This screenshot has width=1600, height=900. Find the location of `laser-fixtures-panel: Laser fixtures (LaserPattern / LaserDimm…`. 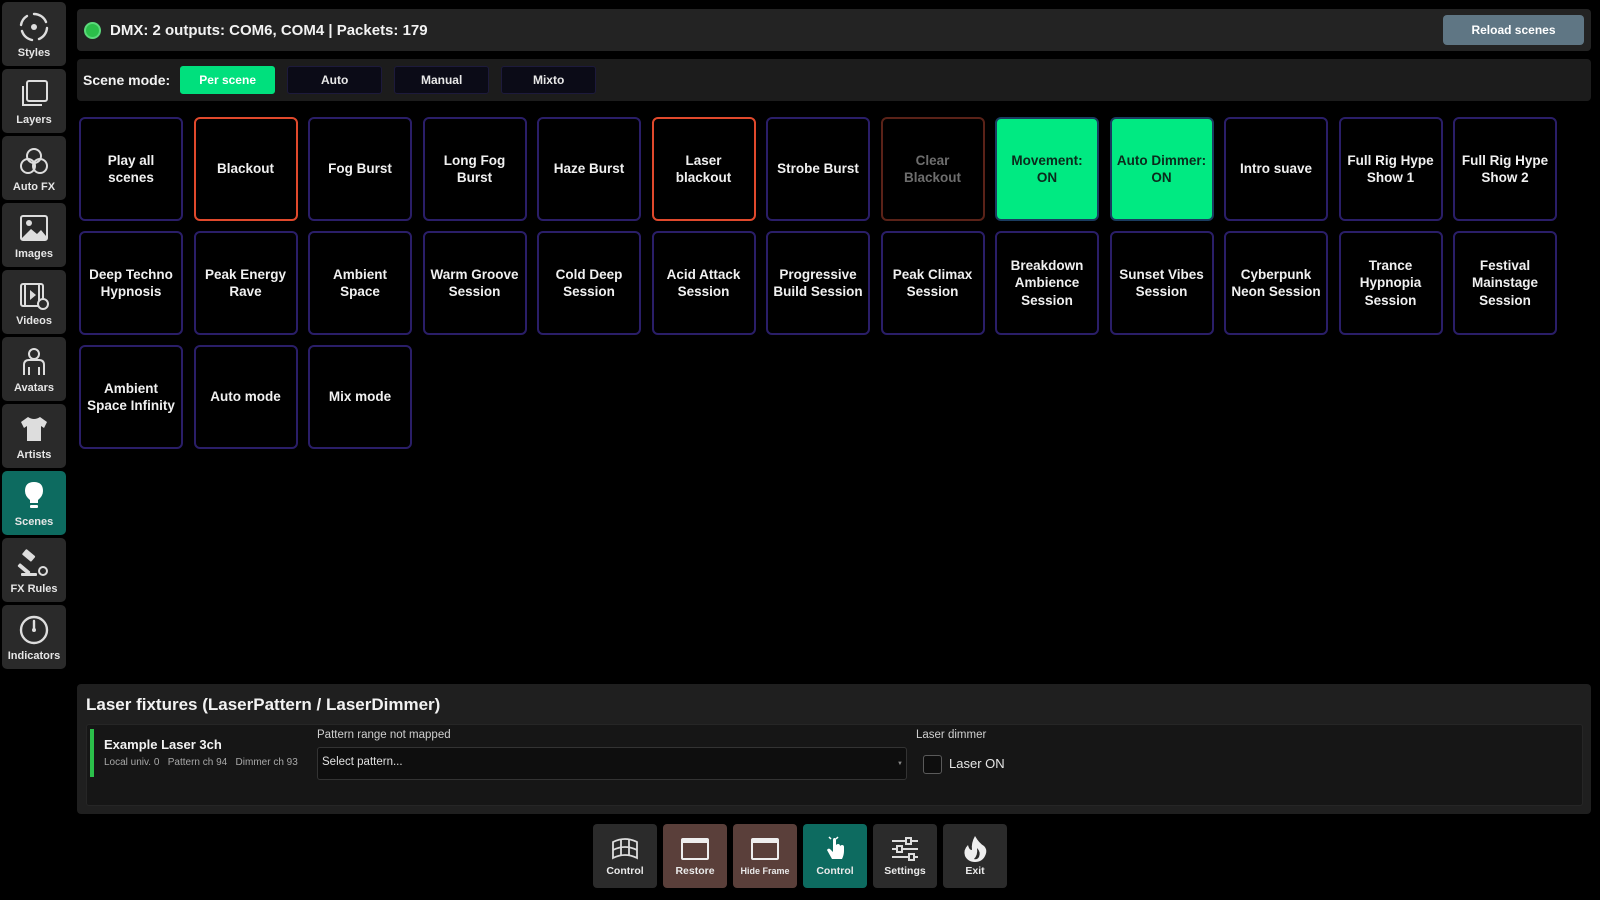

laser-fixtures-panel: Laser fixtures (LaserPattern / LaserDimm… is located at coordinates (834, 749).